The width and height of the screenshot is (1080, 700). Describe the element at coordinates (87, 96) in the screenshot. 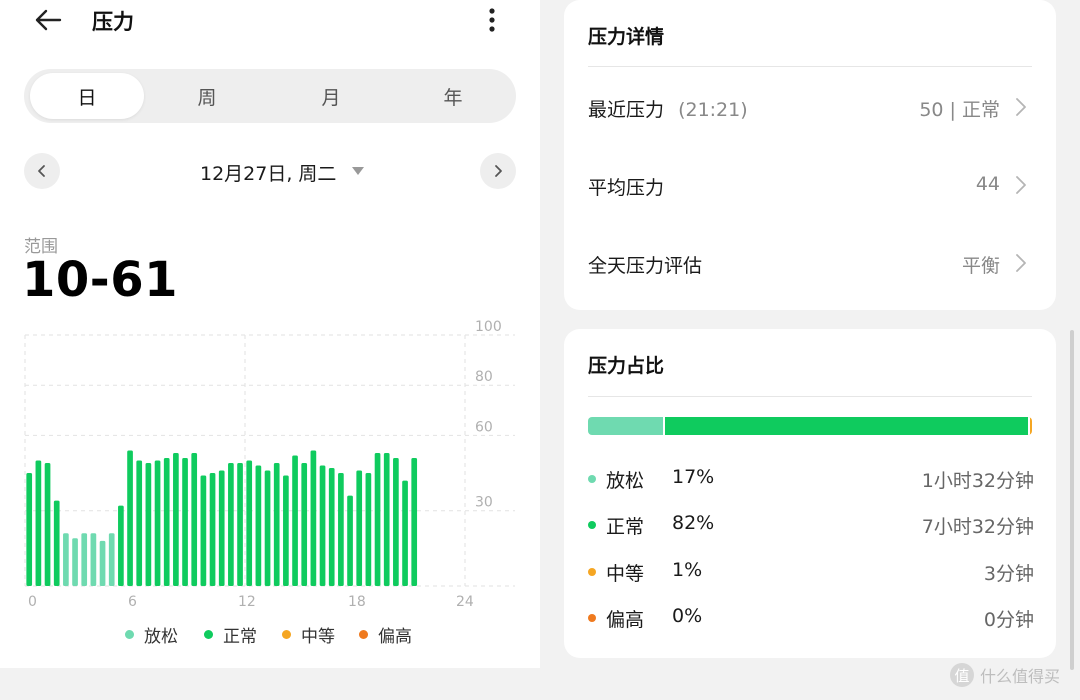

I see `tab-day: 日` at that location.